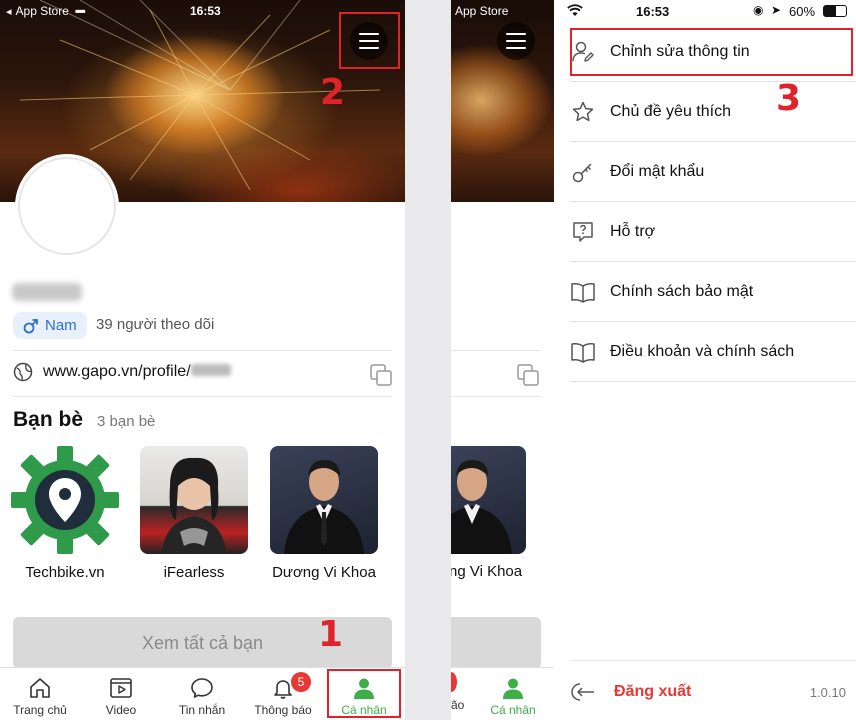 This screenshot has width=856, height=720. What do you see at coordinates (40, 710) in the screenshot?
I see `tab-label: Trang chủ` at bounding box center [40, 710].